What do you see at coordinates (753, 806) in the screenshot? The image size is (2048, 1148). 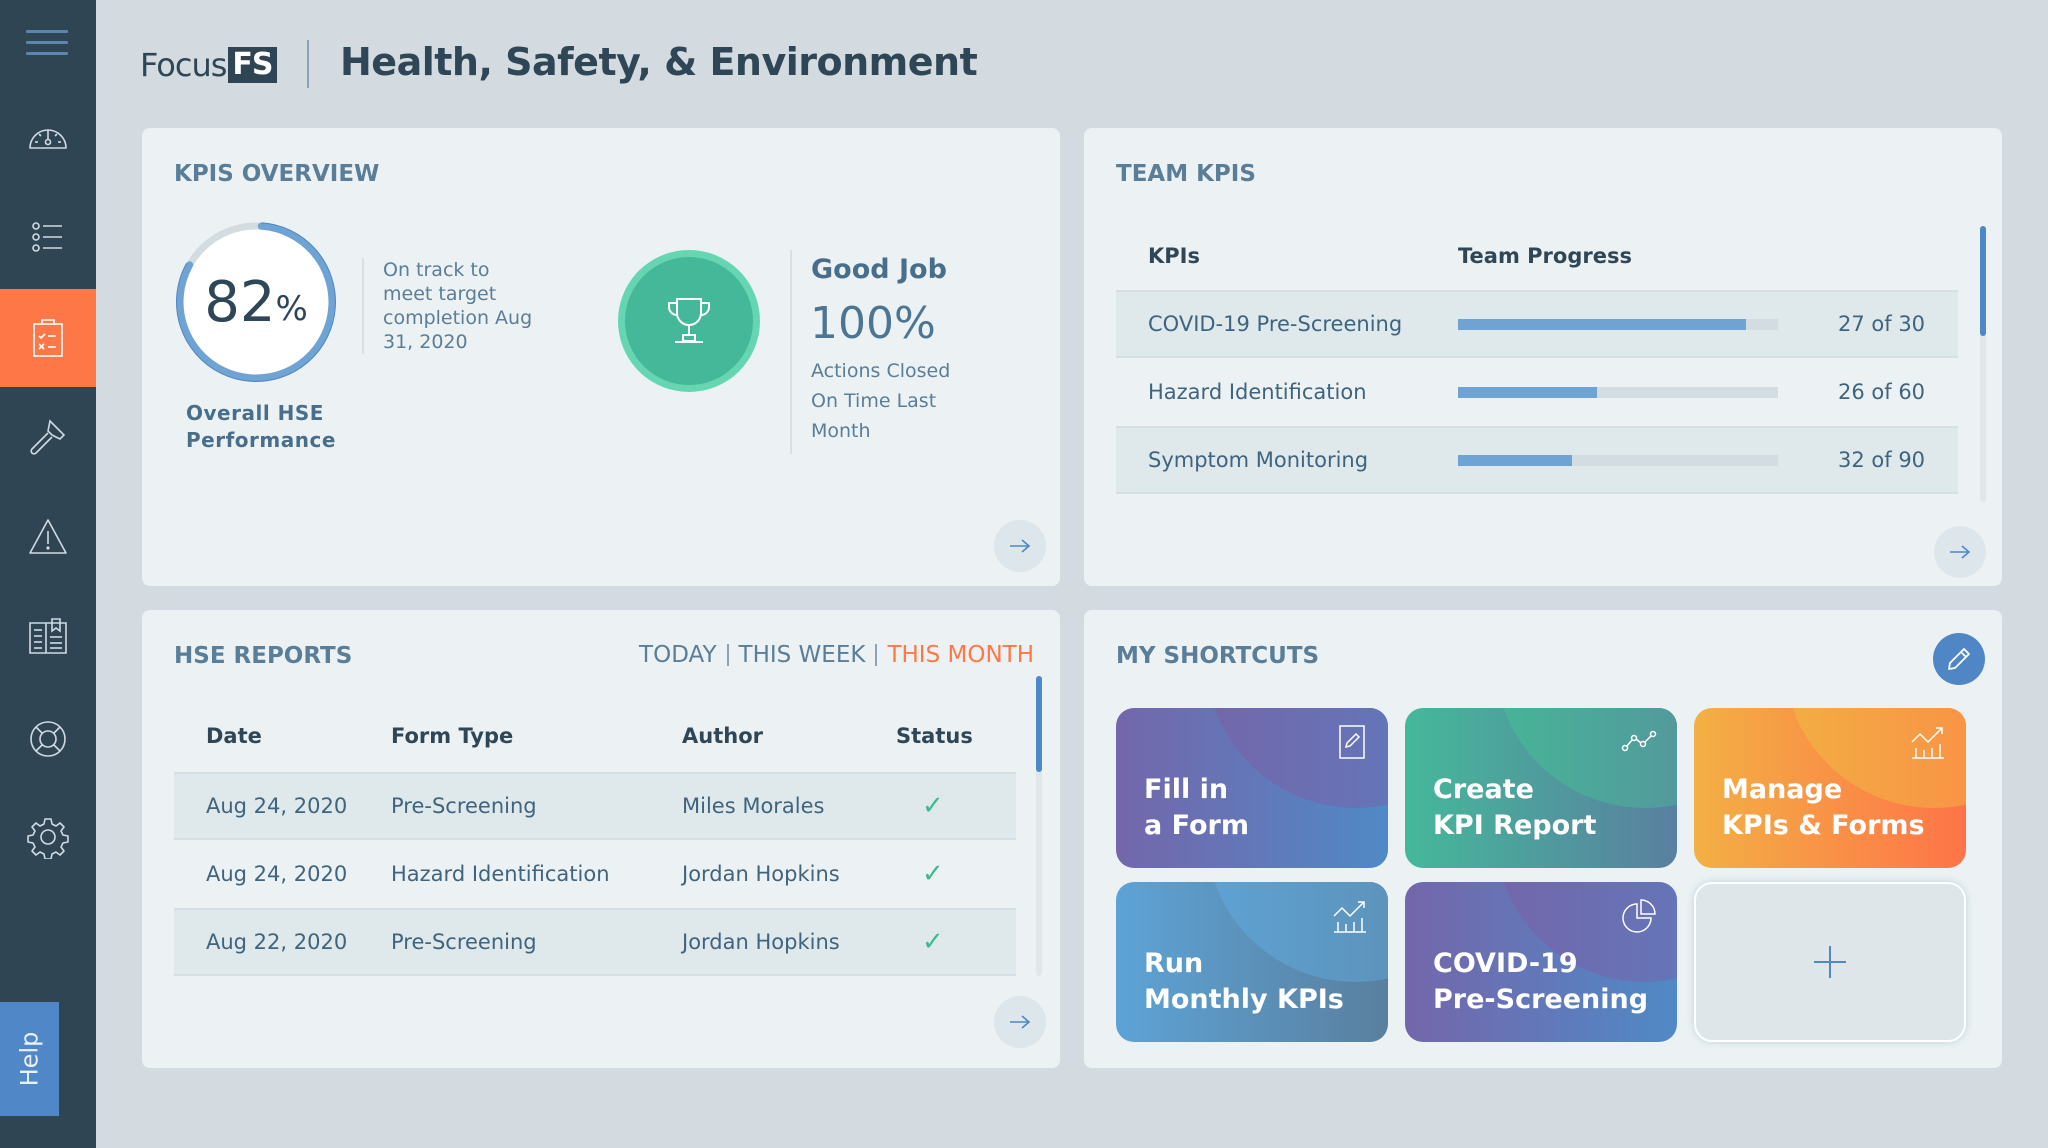 I see `report-author: Miles Morales` at bounding box center [753, 806].